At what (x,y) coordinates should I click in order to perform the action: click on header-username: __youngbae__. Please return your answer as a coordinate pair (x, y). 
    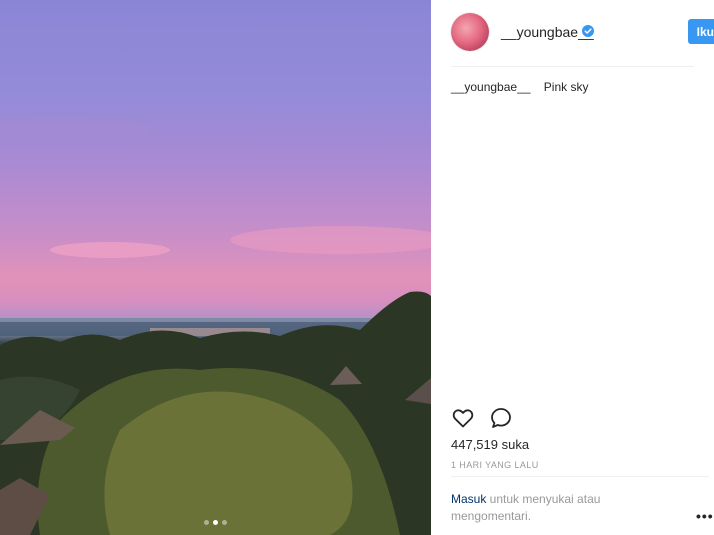
    Looking at the image, I should click on (547, 32).